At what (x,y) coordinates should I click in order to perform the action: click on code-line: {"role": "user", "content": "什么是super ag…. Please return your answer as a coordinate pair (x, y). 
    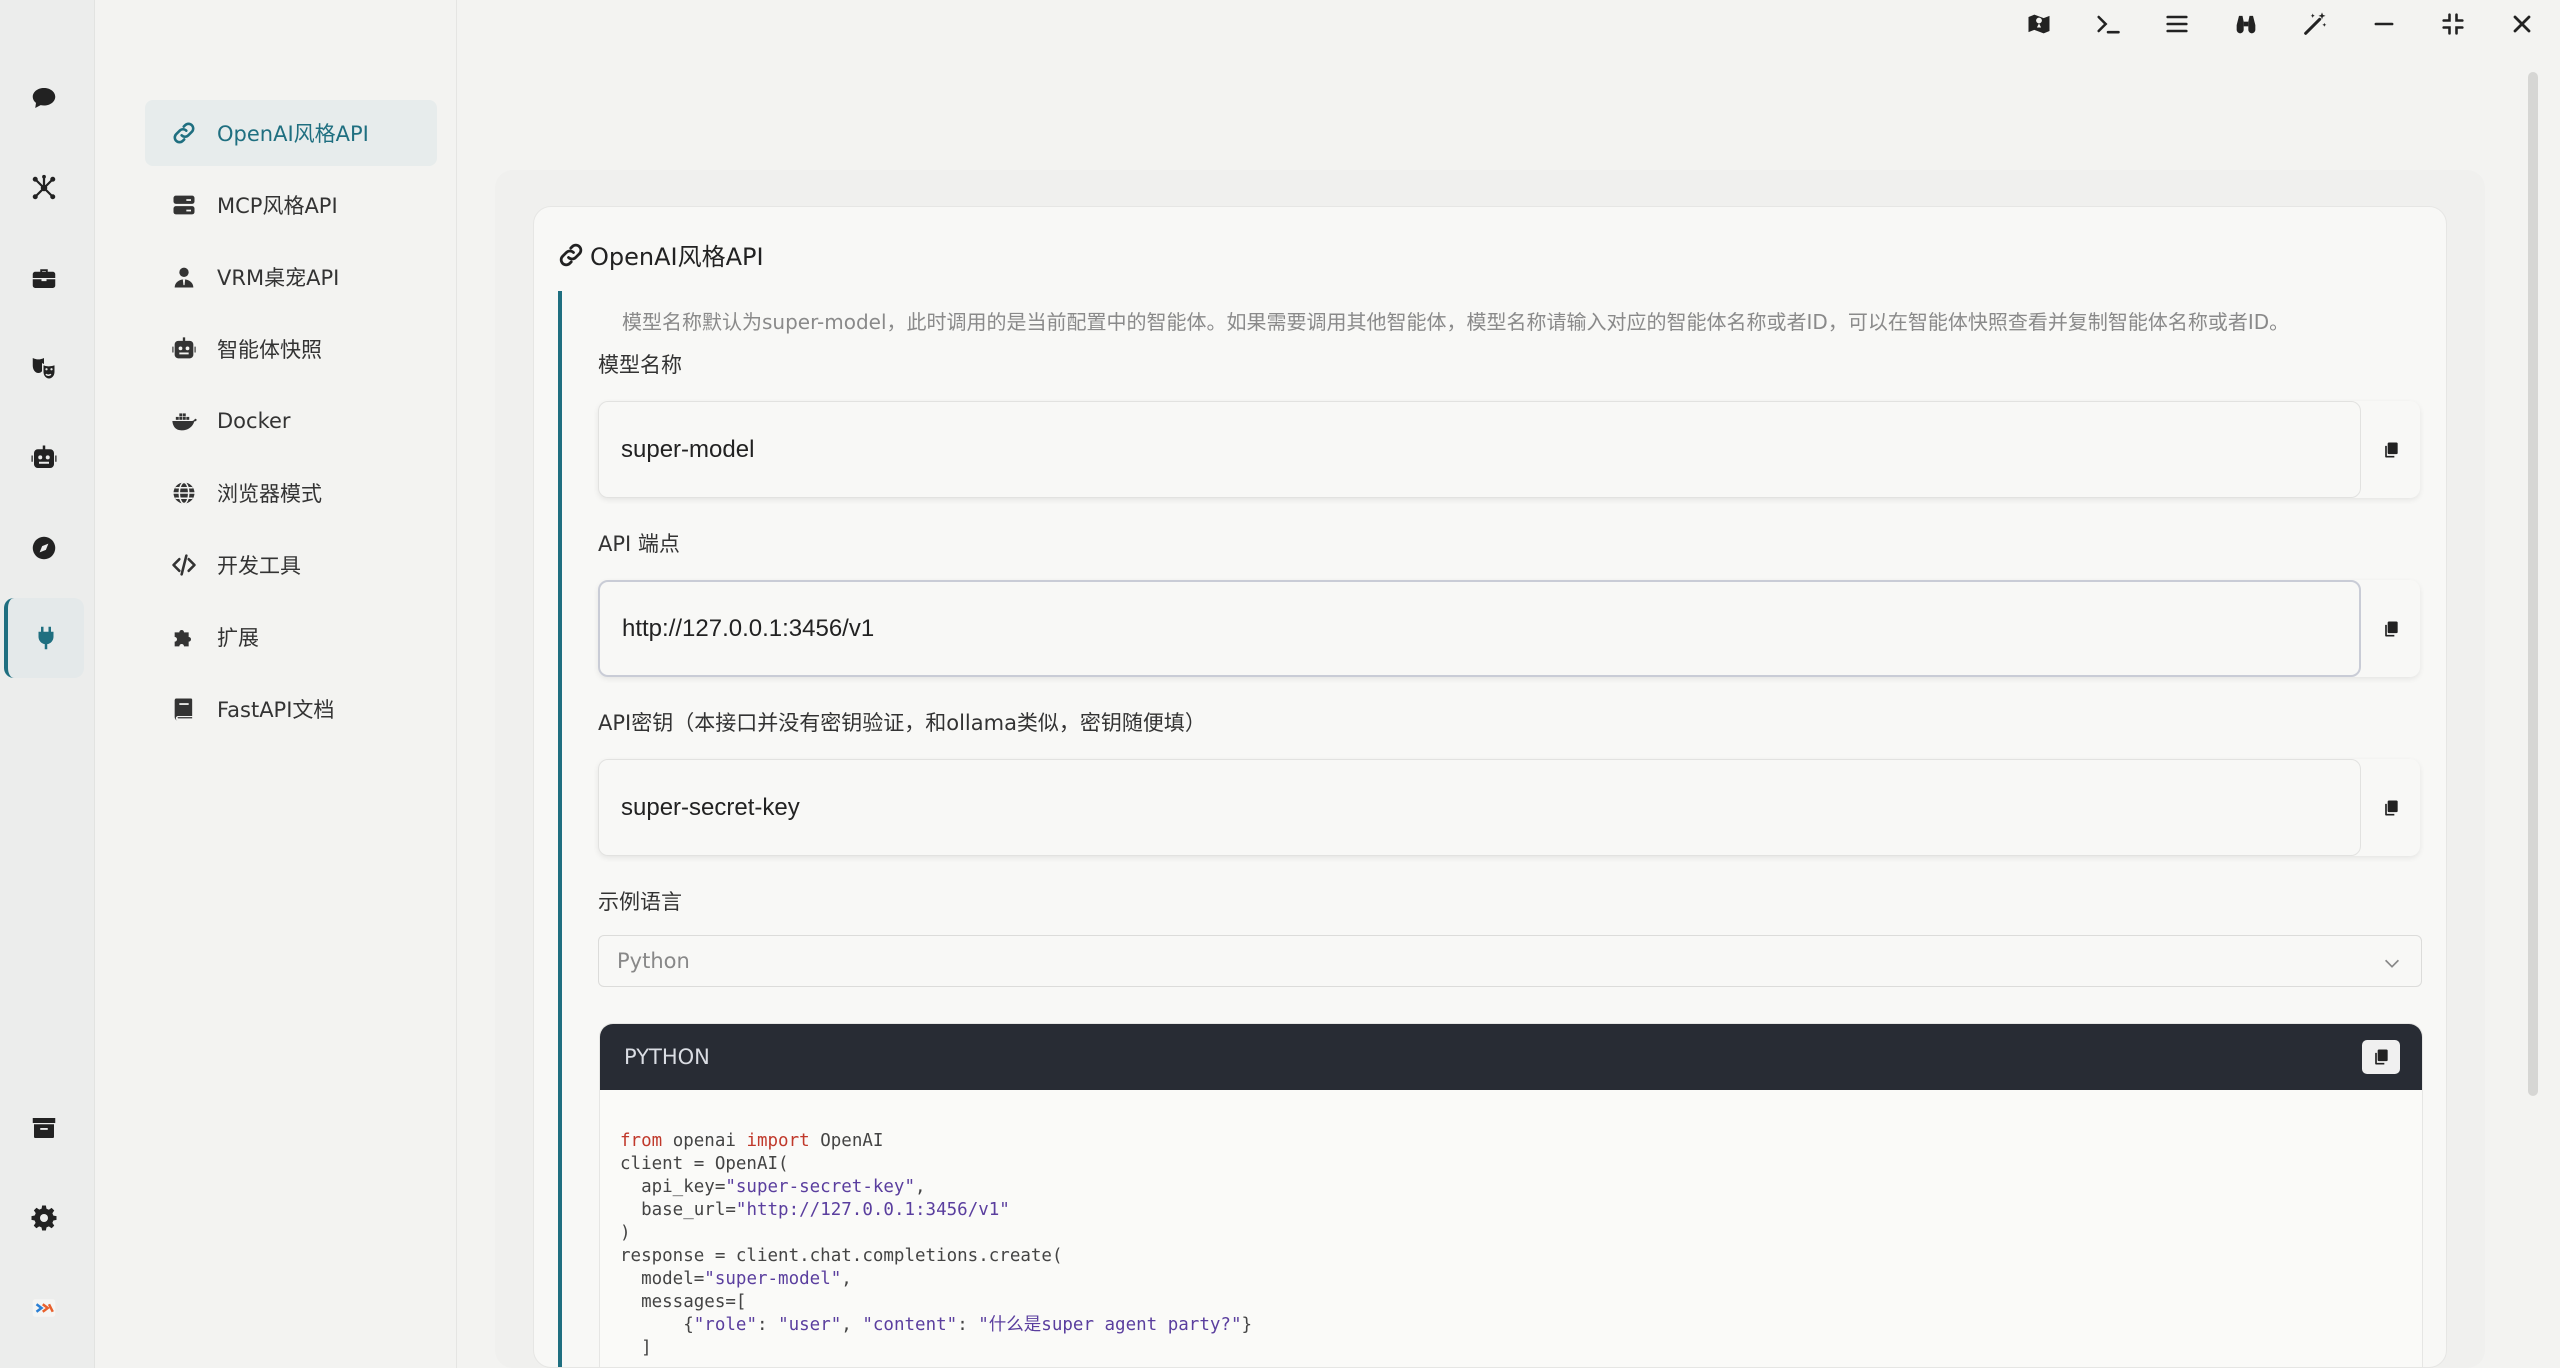
    Looking at the image, I should click on (936, 1325).